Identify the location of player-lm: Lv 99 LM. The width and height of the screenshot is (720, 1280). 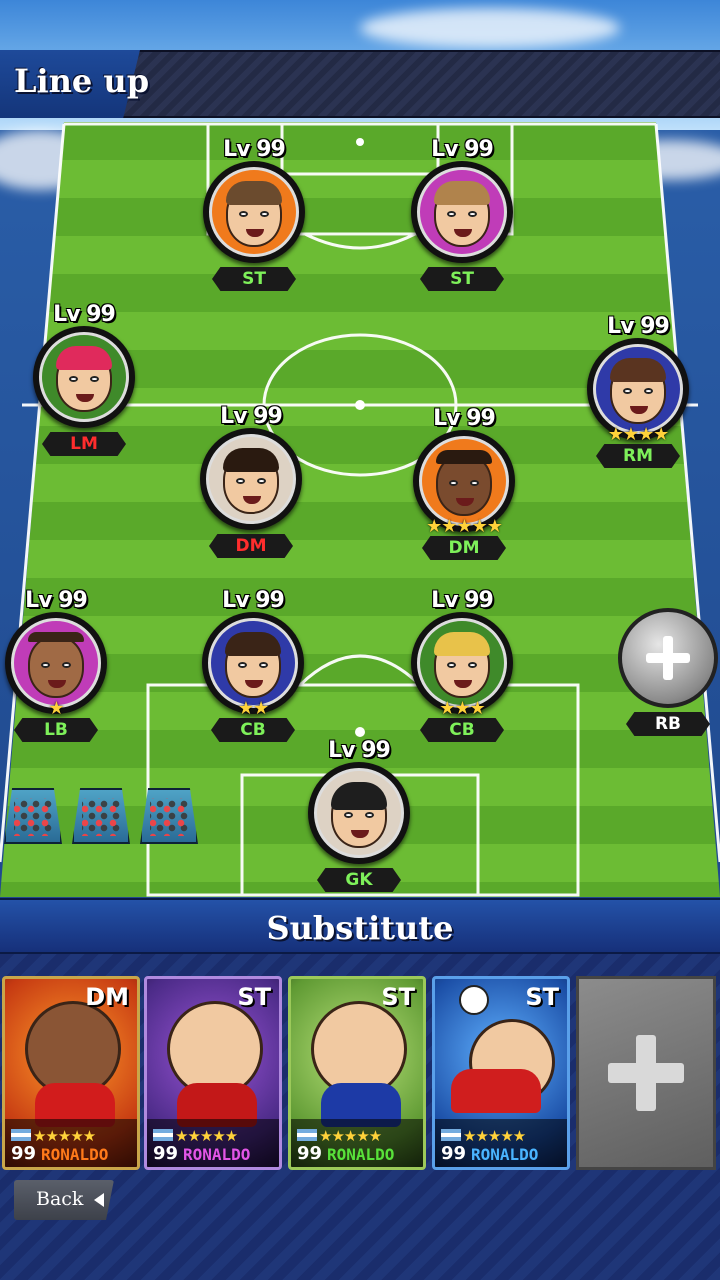
(84, 382).